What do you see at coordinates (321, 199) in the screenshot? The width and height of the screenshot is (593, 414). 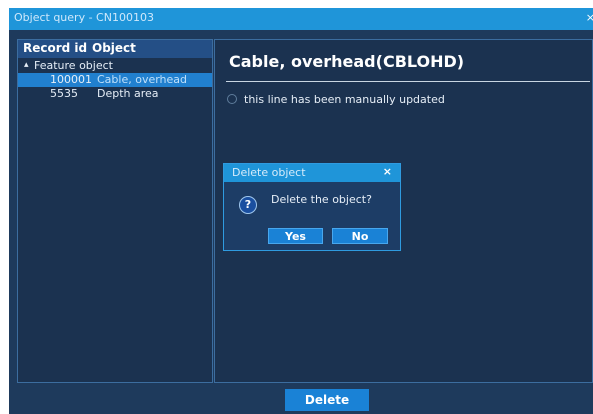 I see `dialog-message: Delete the object?` at bounding box center [321, 199].